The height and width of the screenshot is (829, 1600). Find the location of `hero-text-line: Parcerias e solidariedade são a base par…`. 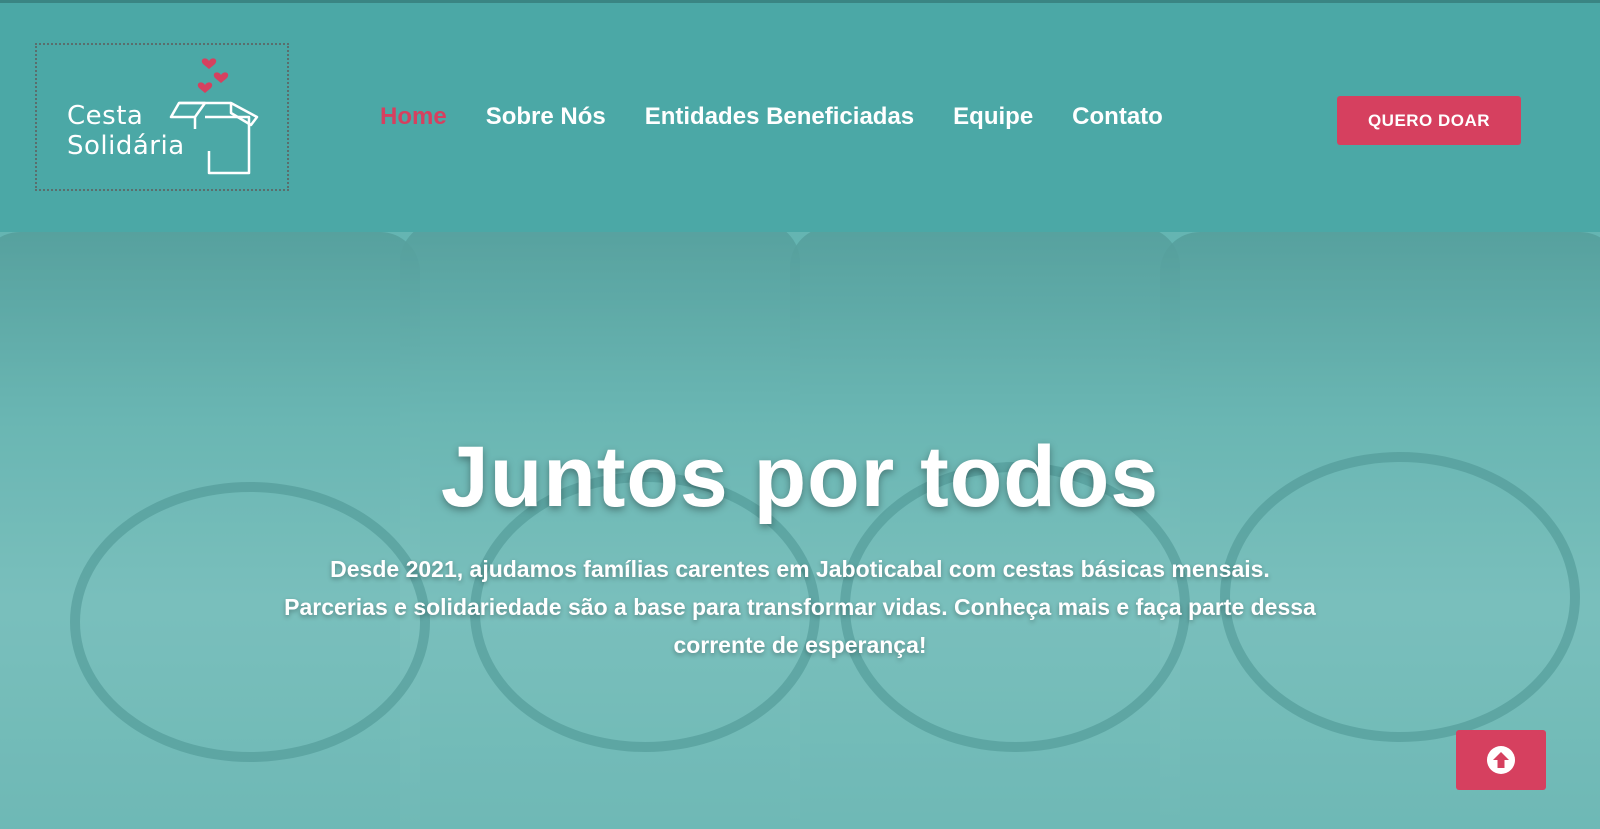

hero-text-line: Parcerias e solidariedade são a base par… is located at coordinates (800, 607).